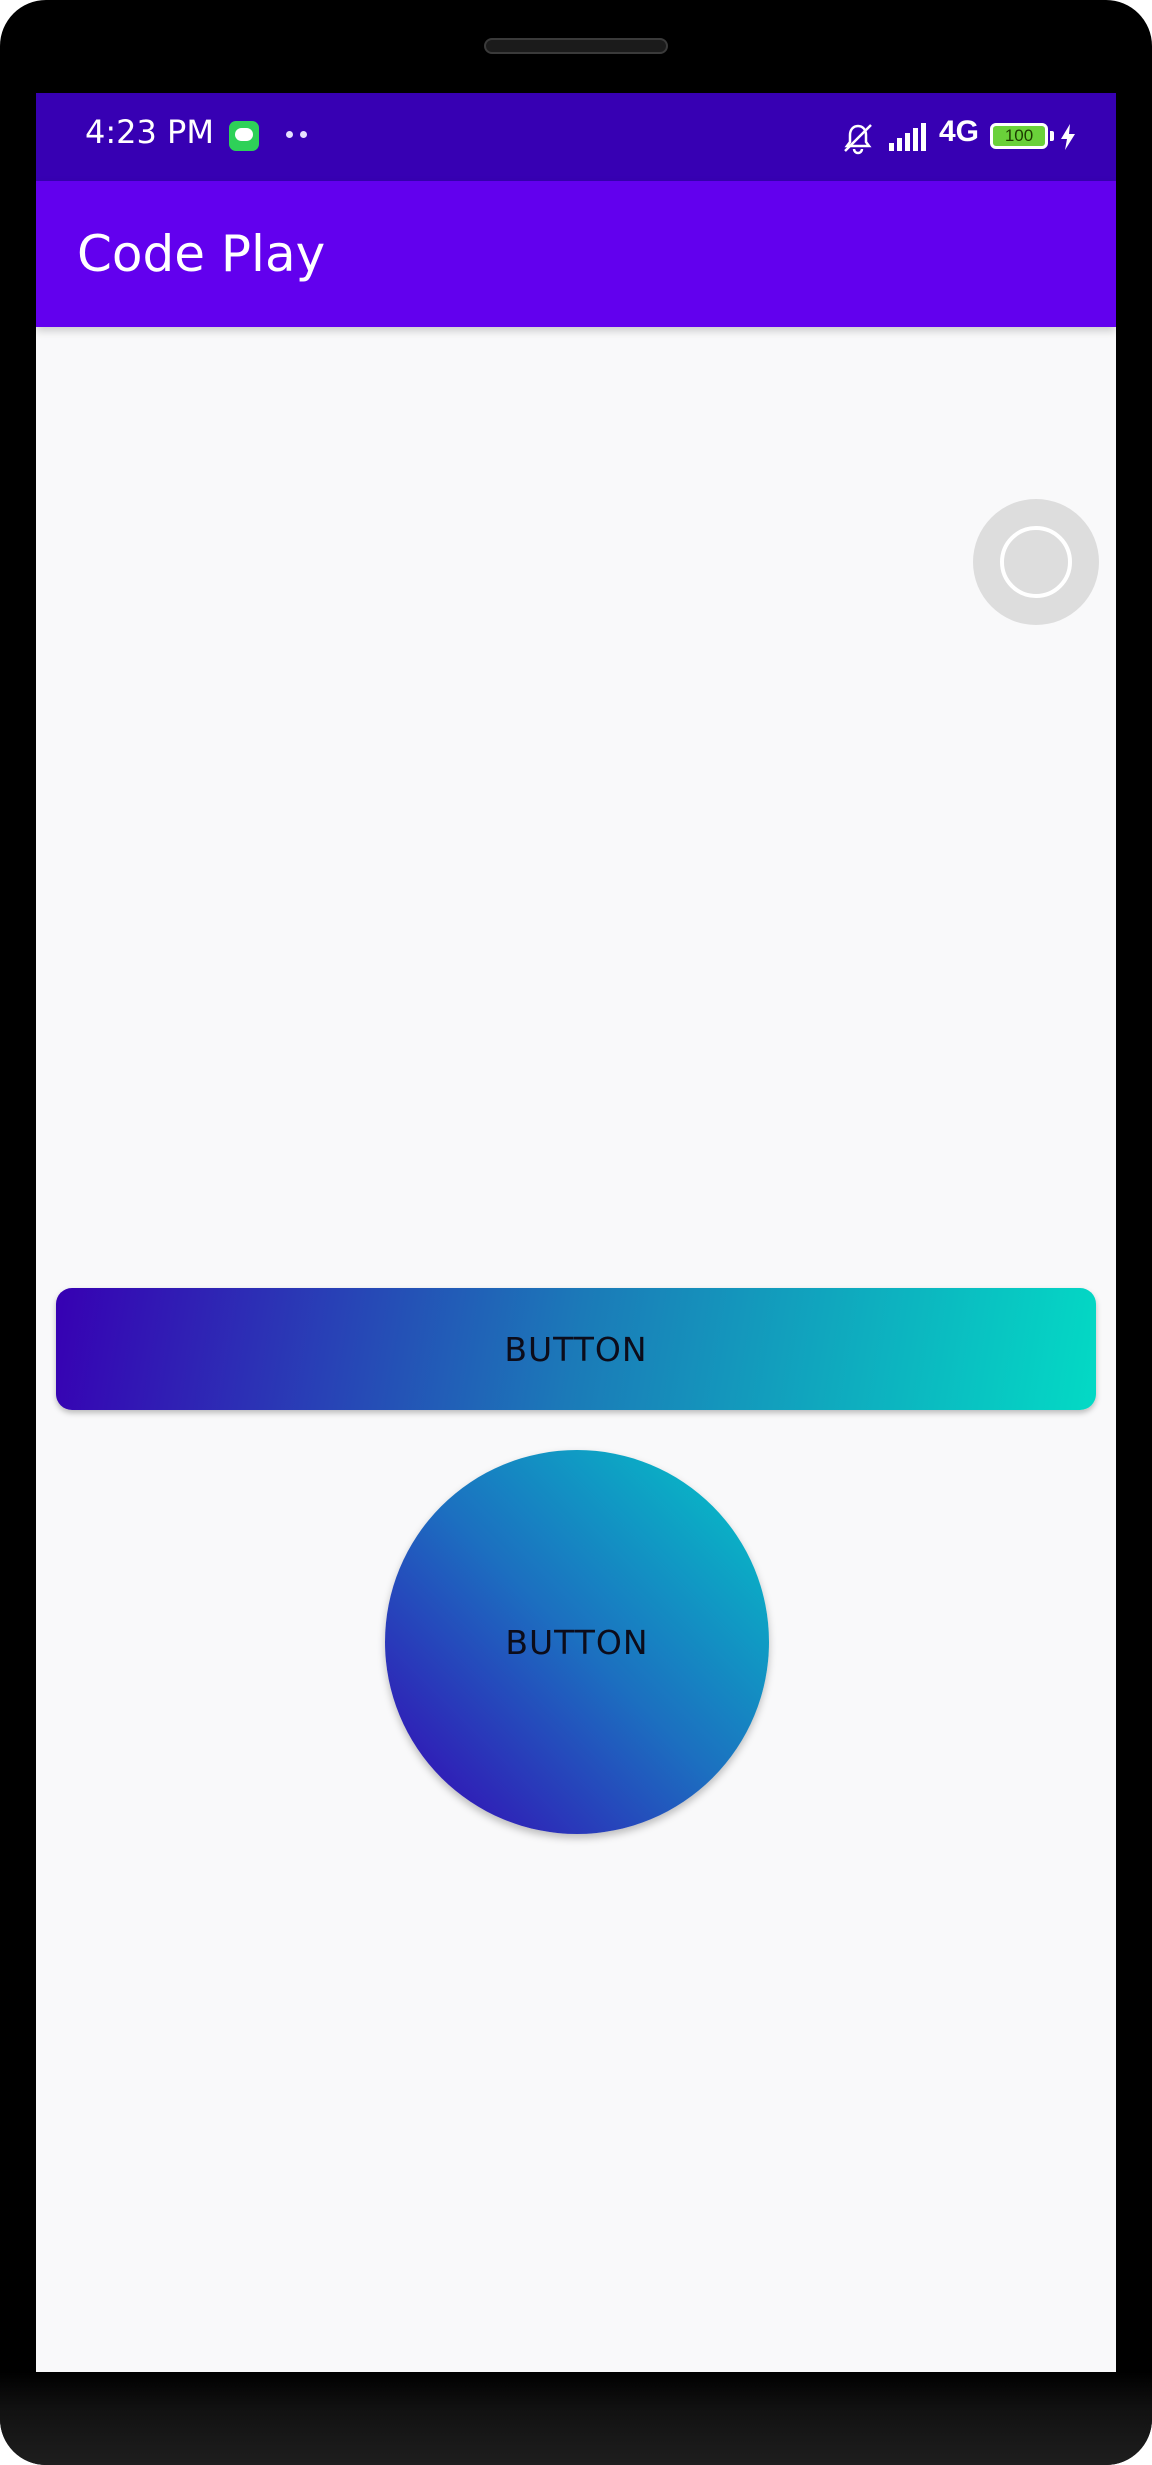 Image resolution: width=1152 pixels, height=2465 pixels. I want to click on gradient-button: BUTTON, so click(576, 1349).